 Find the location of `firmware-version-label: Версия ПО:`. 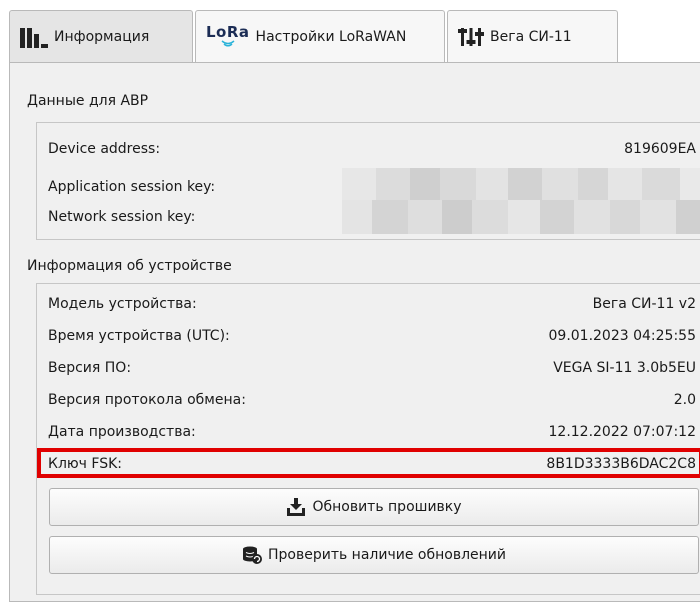

firmware-version-label: Версия ПО: is located at coordinates (90, 368).